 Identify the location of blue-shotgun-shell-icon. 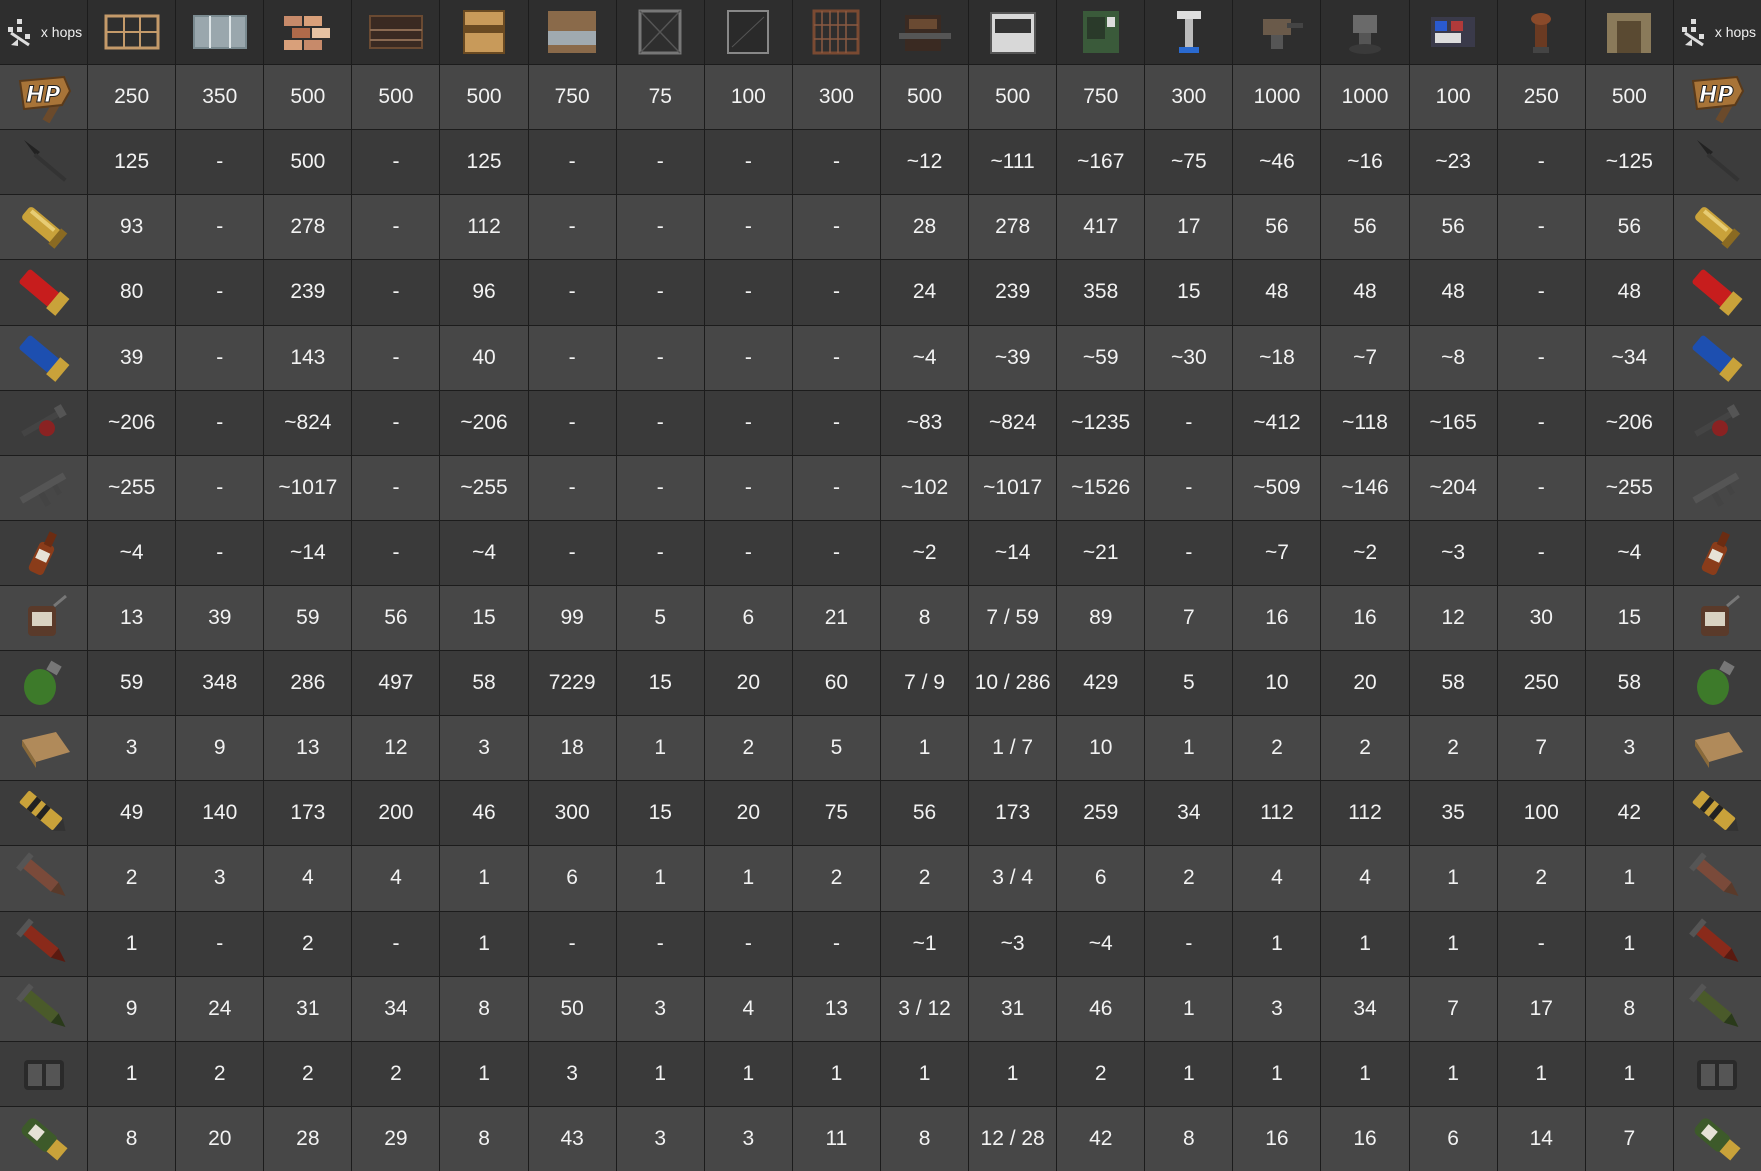
(1717, 358).